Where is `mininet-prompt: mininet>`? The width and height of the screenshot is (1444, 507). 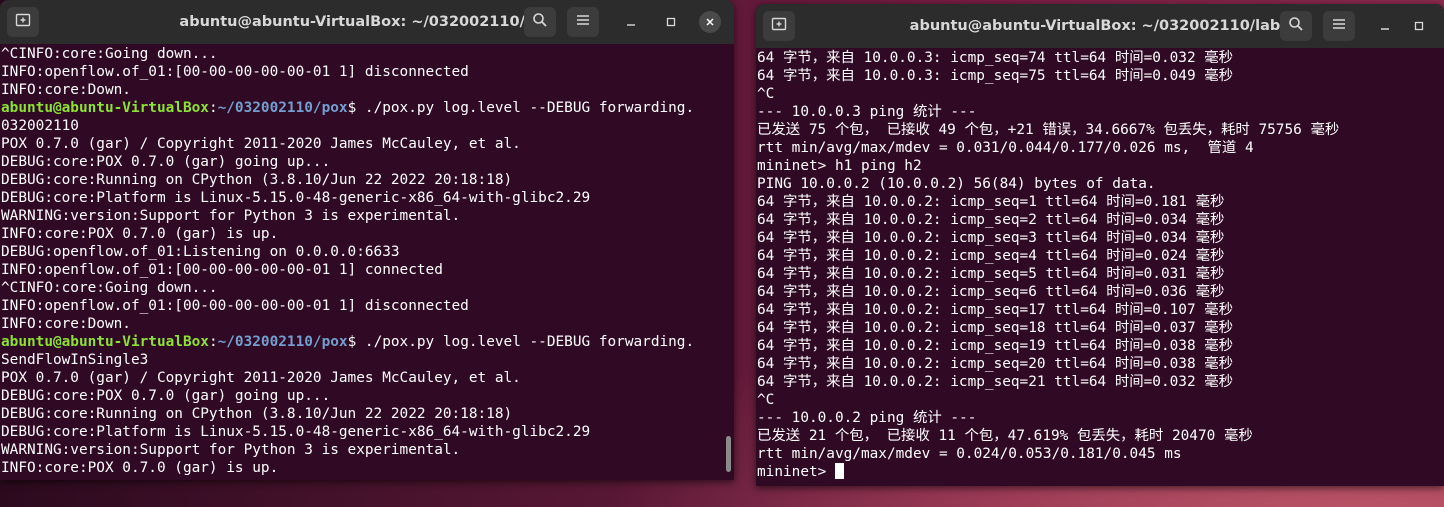 mininet-prompt: mininet> is located at coordinates (796, 472).